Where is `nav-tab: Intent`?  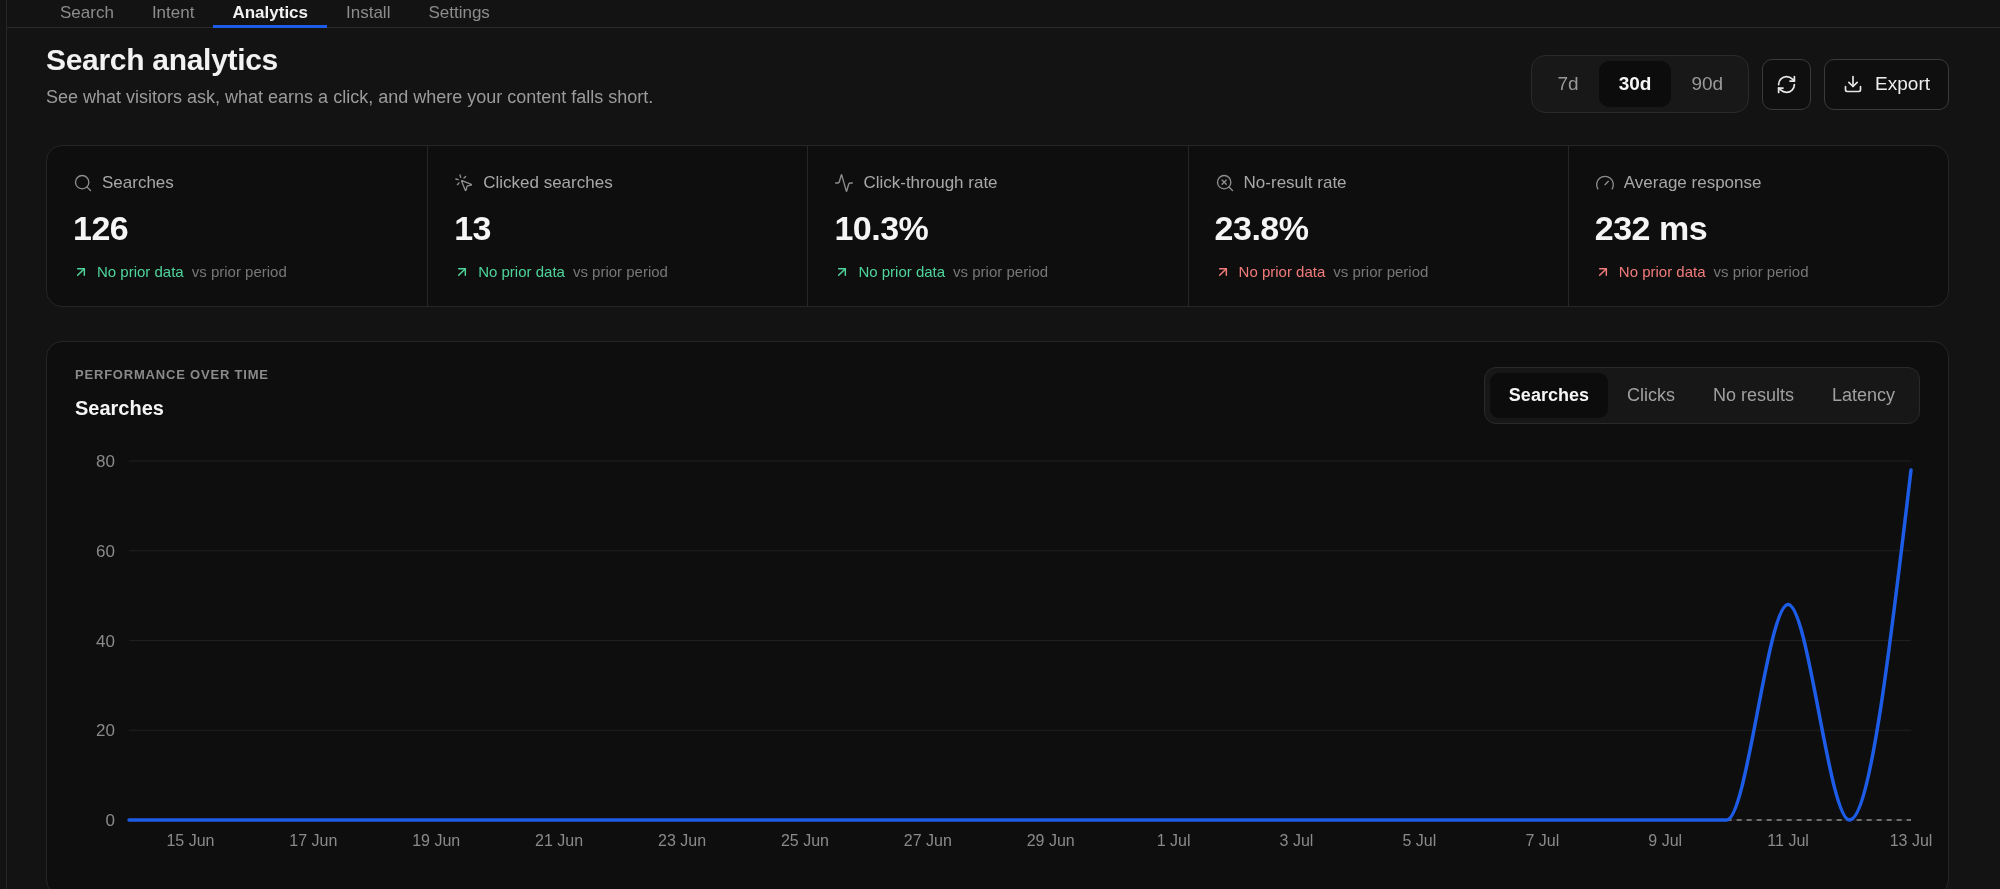
nav-tab: Intent is located at coordinates (173, 14).